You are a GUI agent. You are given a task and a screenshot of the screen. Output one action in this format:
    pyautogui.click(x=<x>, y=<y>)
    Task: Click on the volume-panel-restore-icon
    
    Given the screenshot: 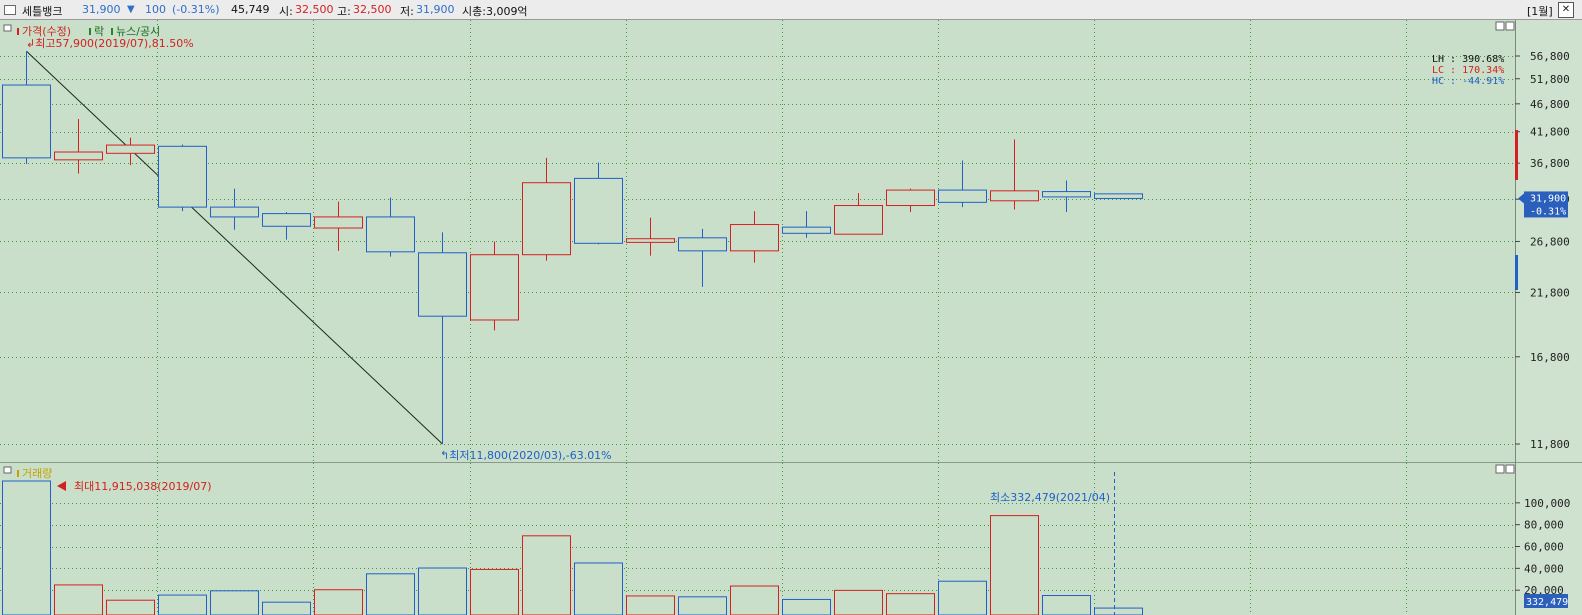 What is the action you would take?
    pyautogui.click(x=1500, y=469)
    